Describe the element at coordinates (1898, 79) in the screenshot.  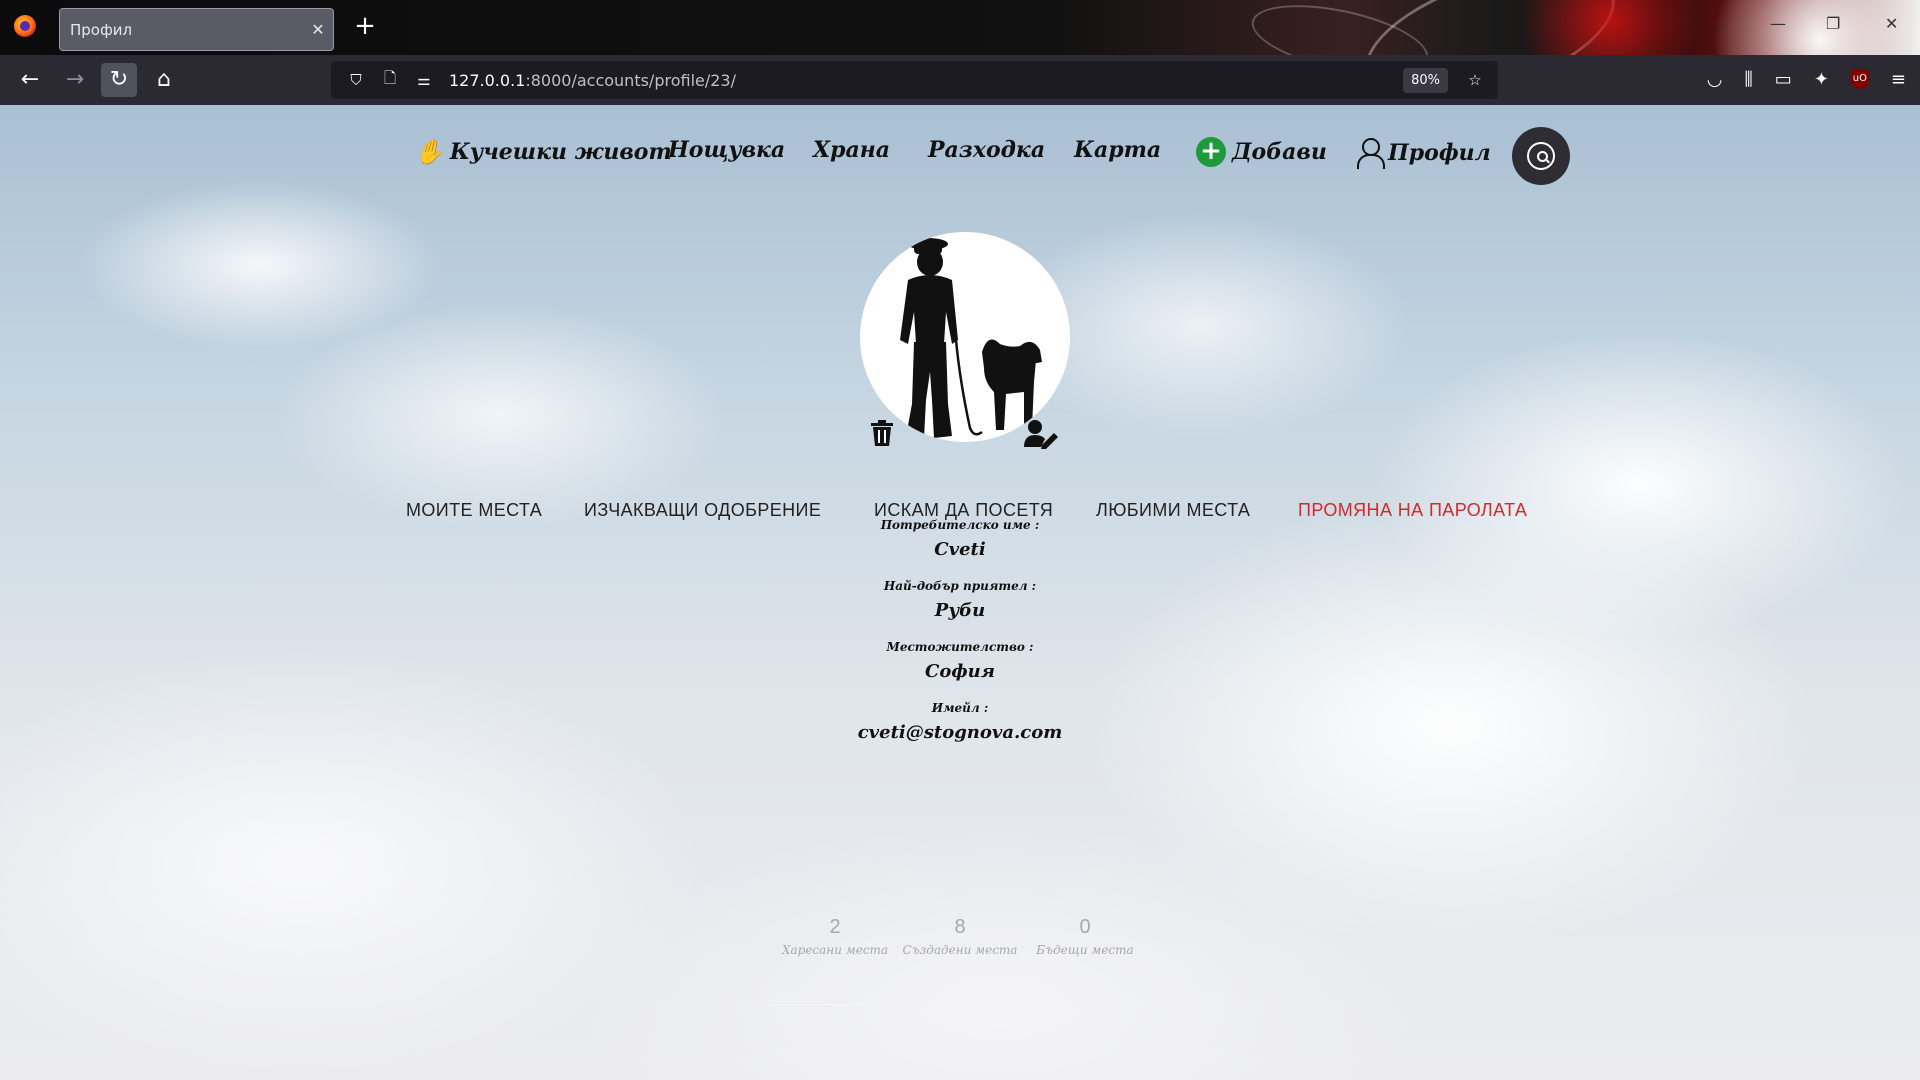
I see `menu-icon: ≡` at that location.